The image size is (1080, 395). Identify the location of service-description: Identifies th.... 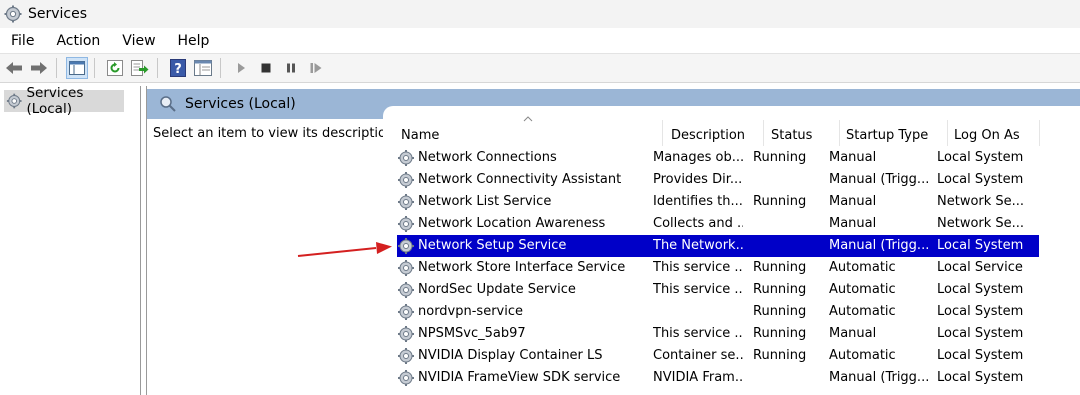
(698, 201).